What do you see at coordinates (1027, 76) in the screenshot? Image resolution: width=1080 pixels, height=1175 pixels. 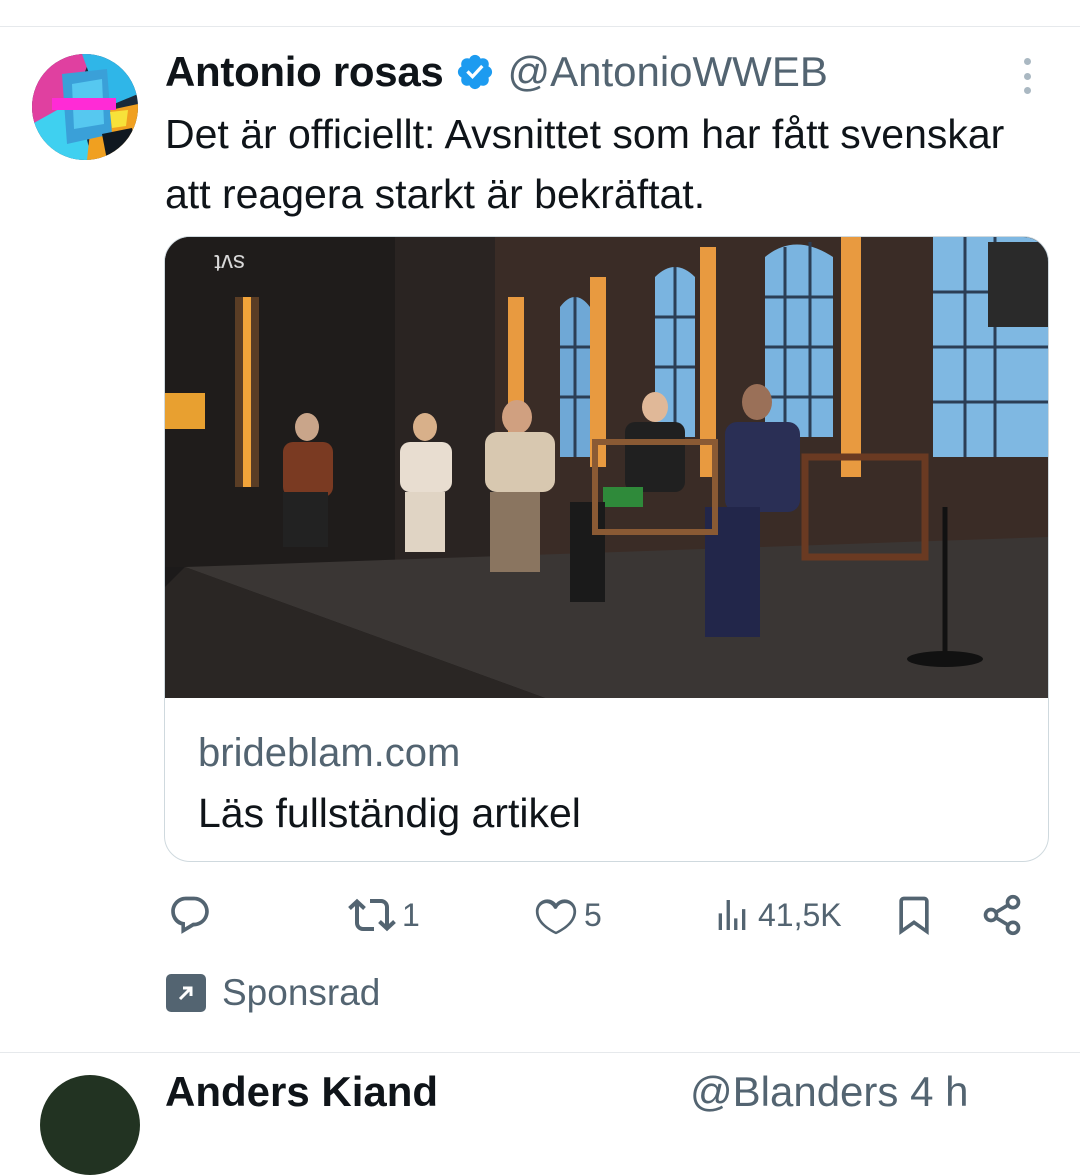 I see `more-options-icon` at bounding box center [1027, 76].